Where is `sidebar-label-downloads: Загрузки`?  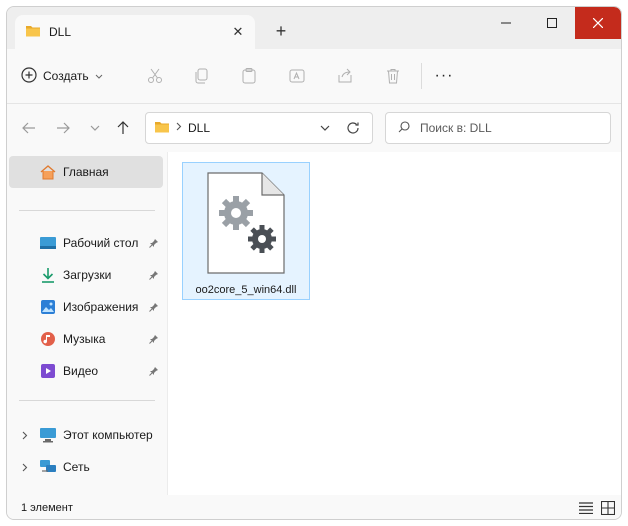 sidebar-label-downloads: Загрузки is located at coordinates (87, 275).